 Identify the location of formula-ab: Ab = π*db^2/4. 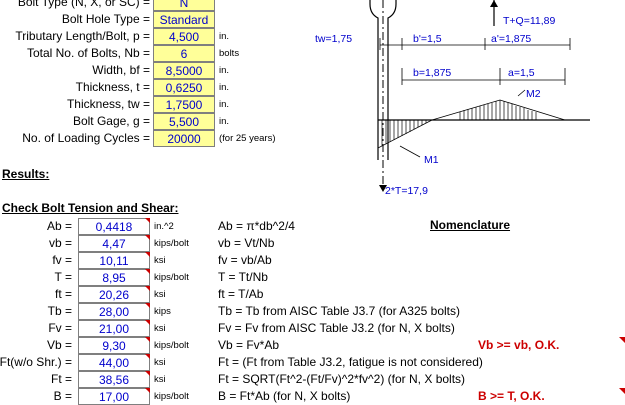
(256, 226).